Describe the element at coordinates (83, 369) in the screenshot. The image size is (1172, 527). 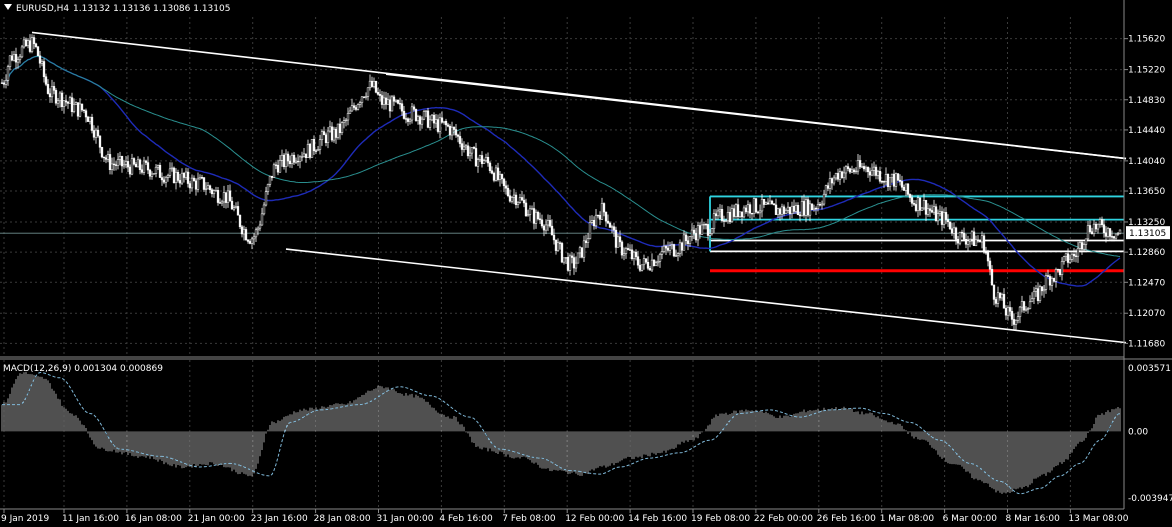
I see `macd-title: MACD(12,26,9) 0.001304 0.000869` at that location.